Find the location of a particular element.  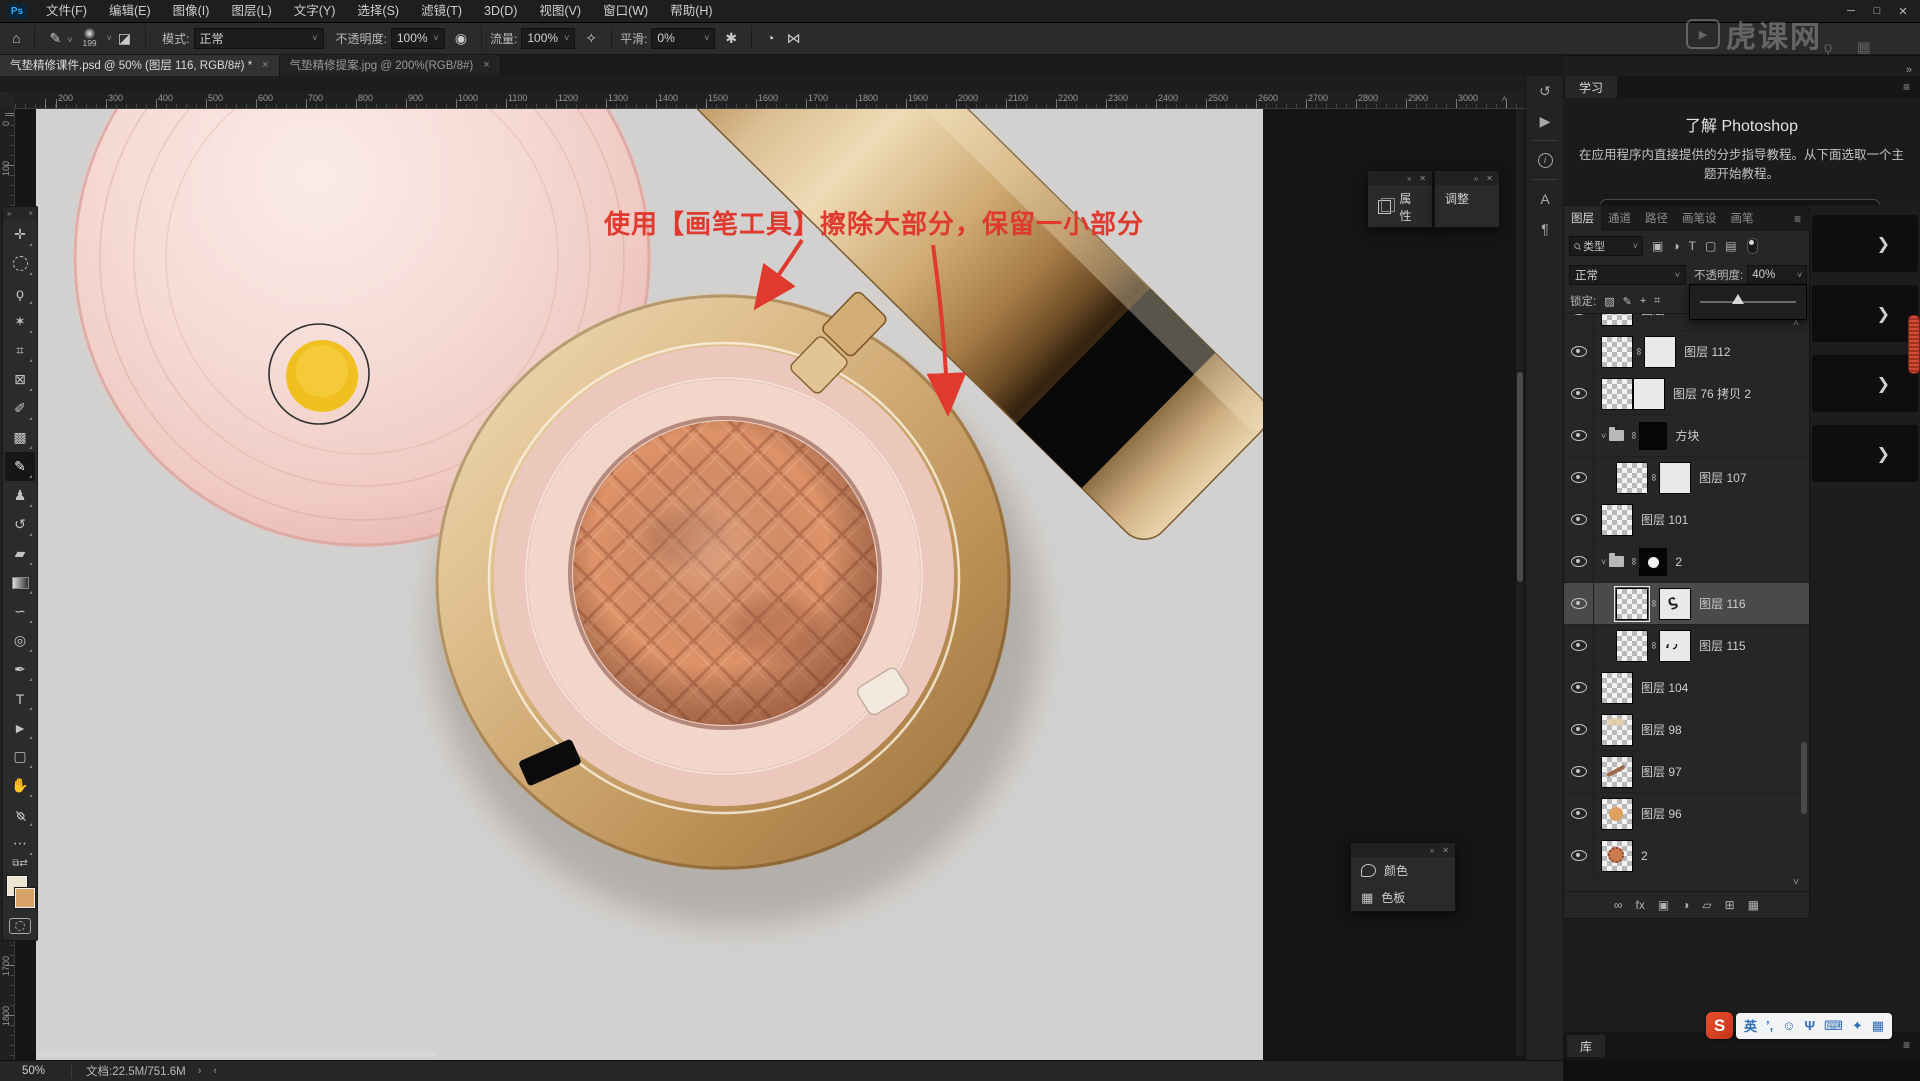

quick-mask-icon is located at coordinates (20, 926).